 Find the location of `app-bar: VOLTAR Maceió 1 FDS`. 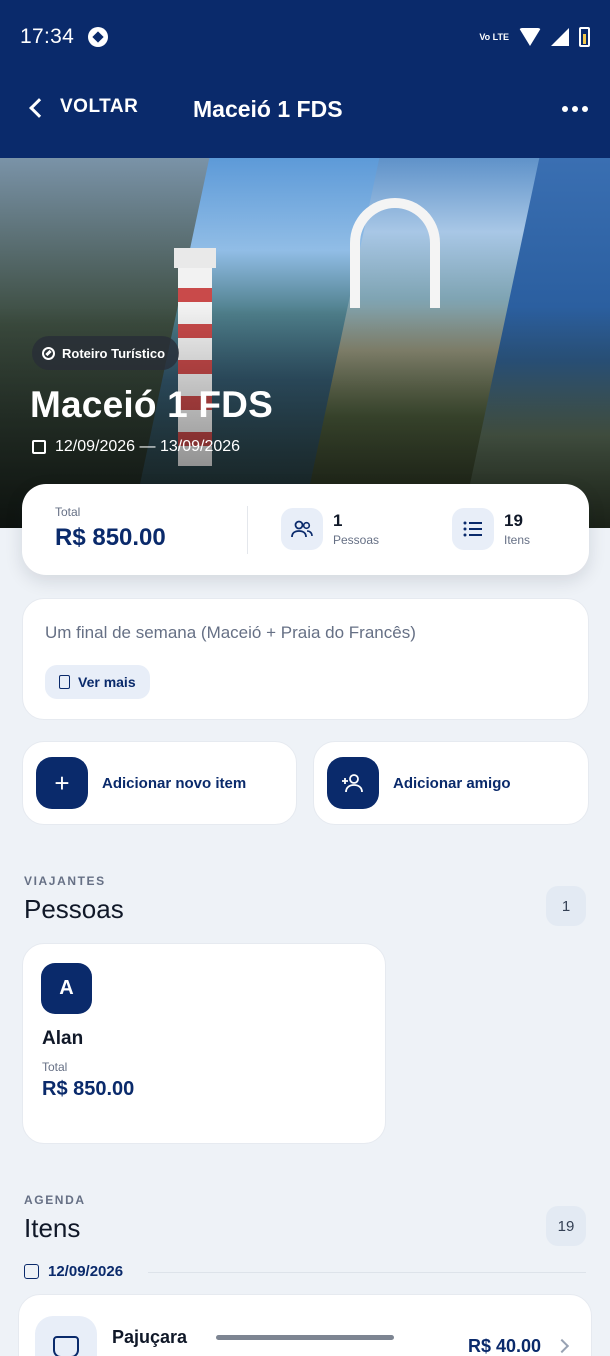

app-bar: VOLTAR Maceió 1 FDS is located at coordinates (305, 111).